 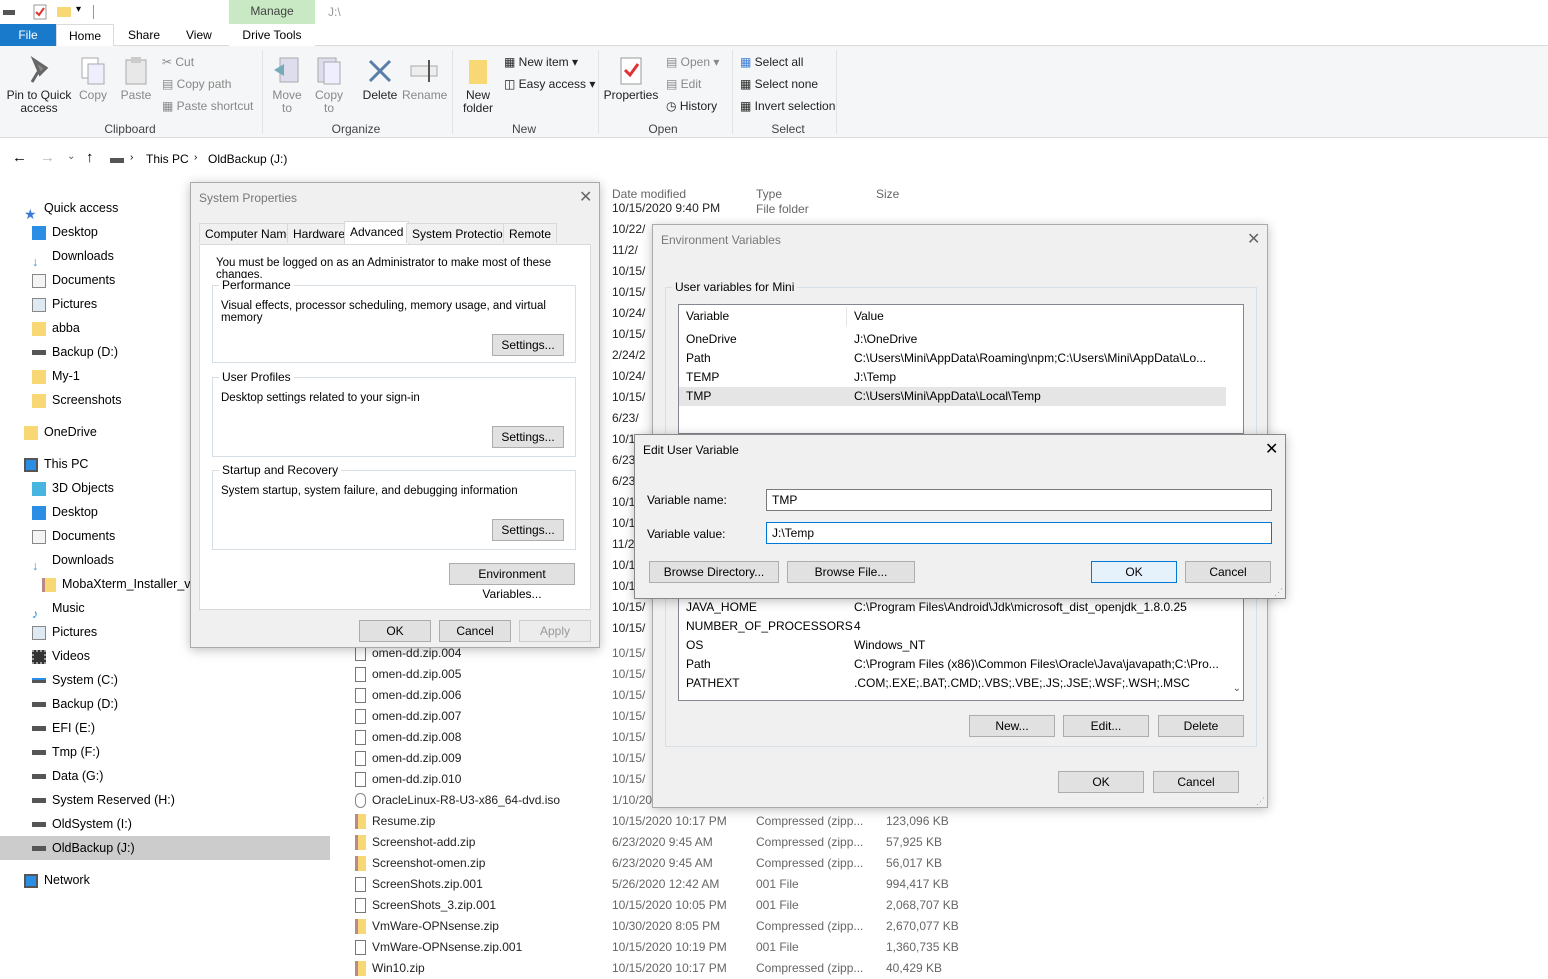 What do you see at coordinates (683, 84) in the screenshot?
I see `edit-button: ▤ Edit` at bounding box center [683, 84].